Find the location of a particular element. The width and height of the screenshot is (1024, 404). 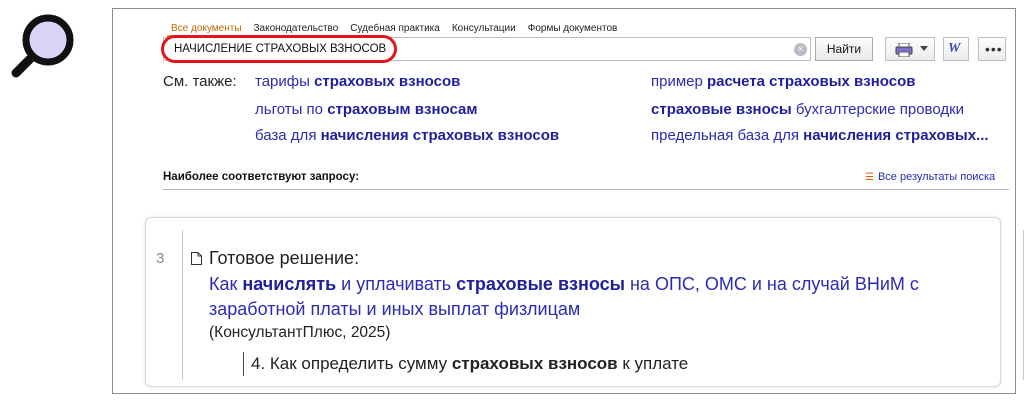

result-source: (КонсультантПлюс, 2025) is located at coordinates (300, 332).